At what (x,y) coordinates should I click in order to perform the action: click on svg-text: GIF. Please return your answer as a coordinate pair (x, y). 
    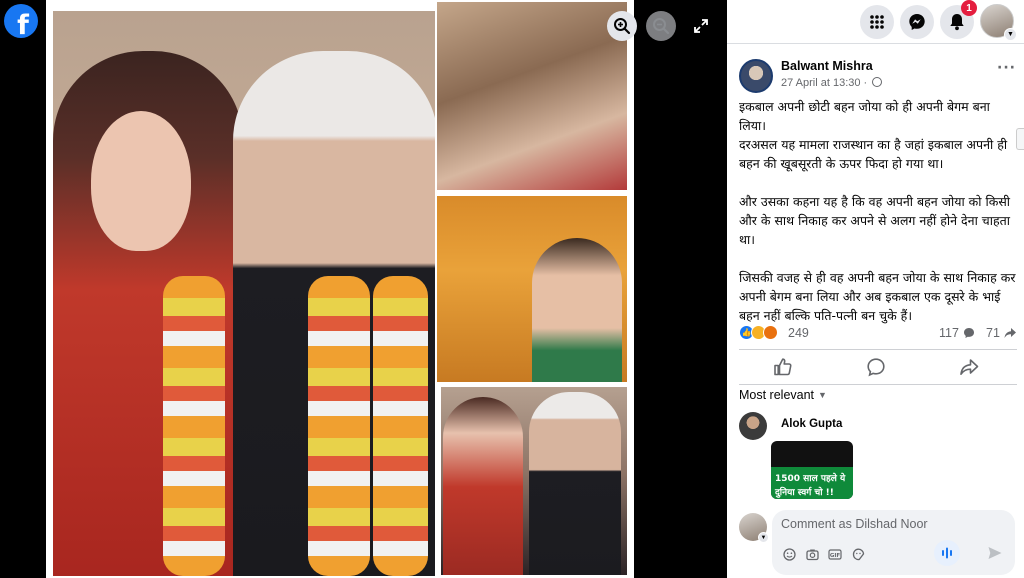
    Looking at the image, I should click on (835, 556).